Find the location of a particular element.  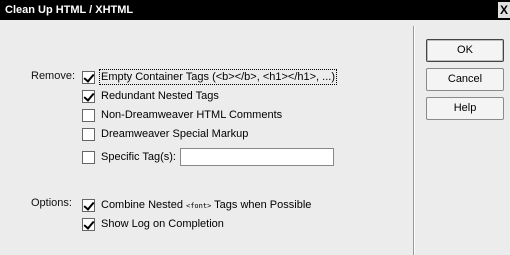

option-combine-nested-font: Combine Nested <font> Tags when Possible is located at coordinates (196, 205).